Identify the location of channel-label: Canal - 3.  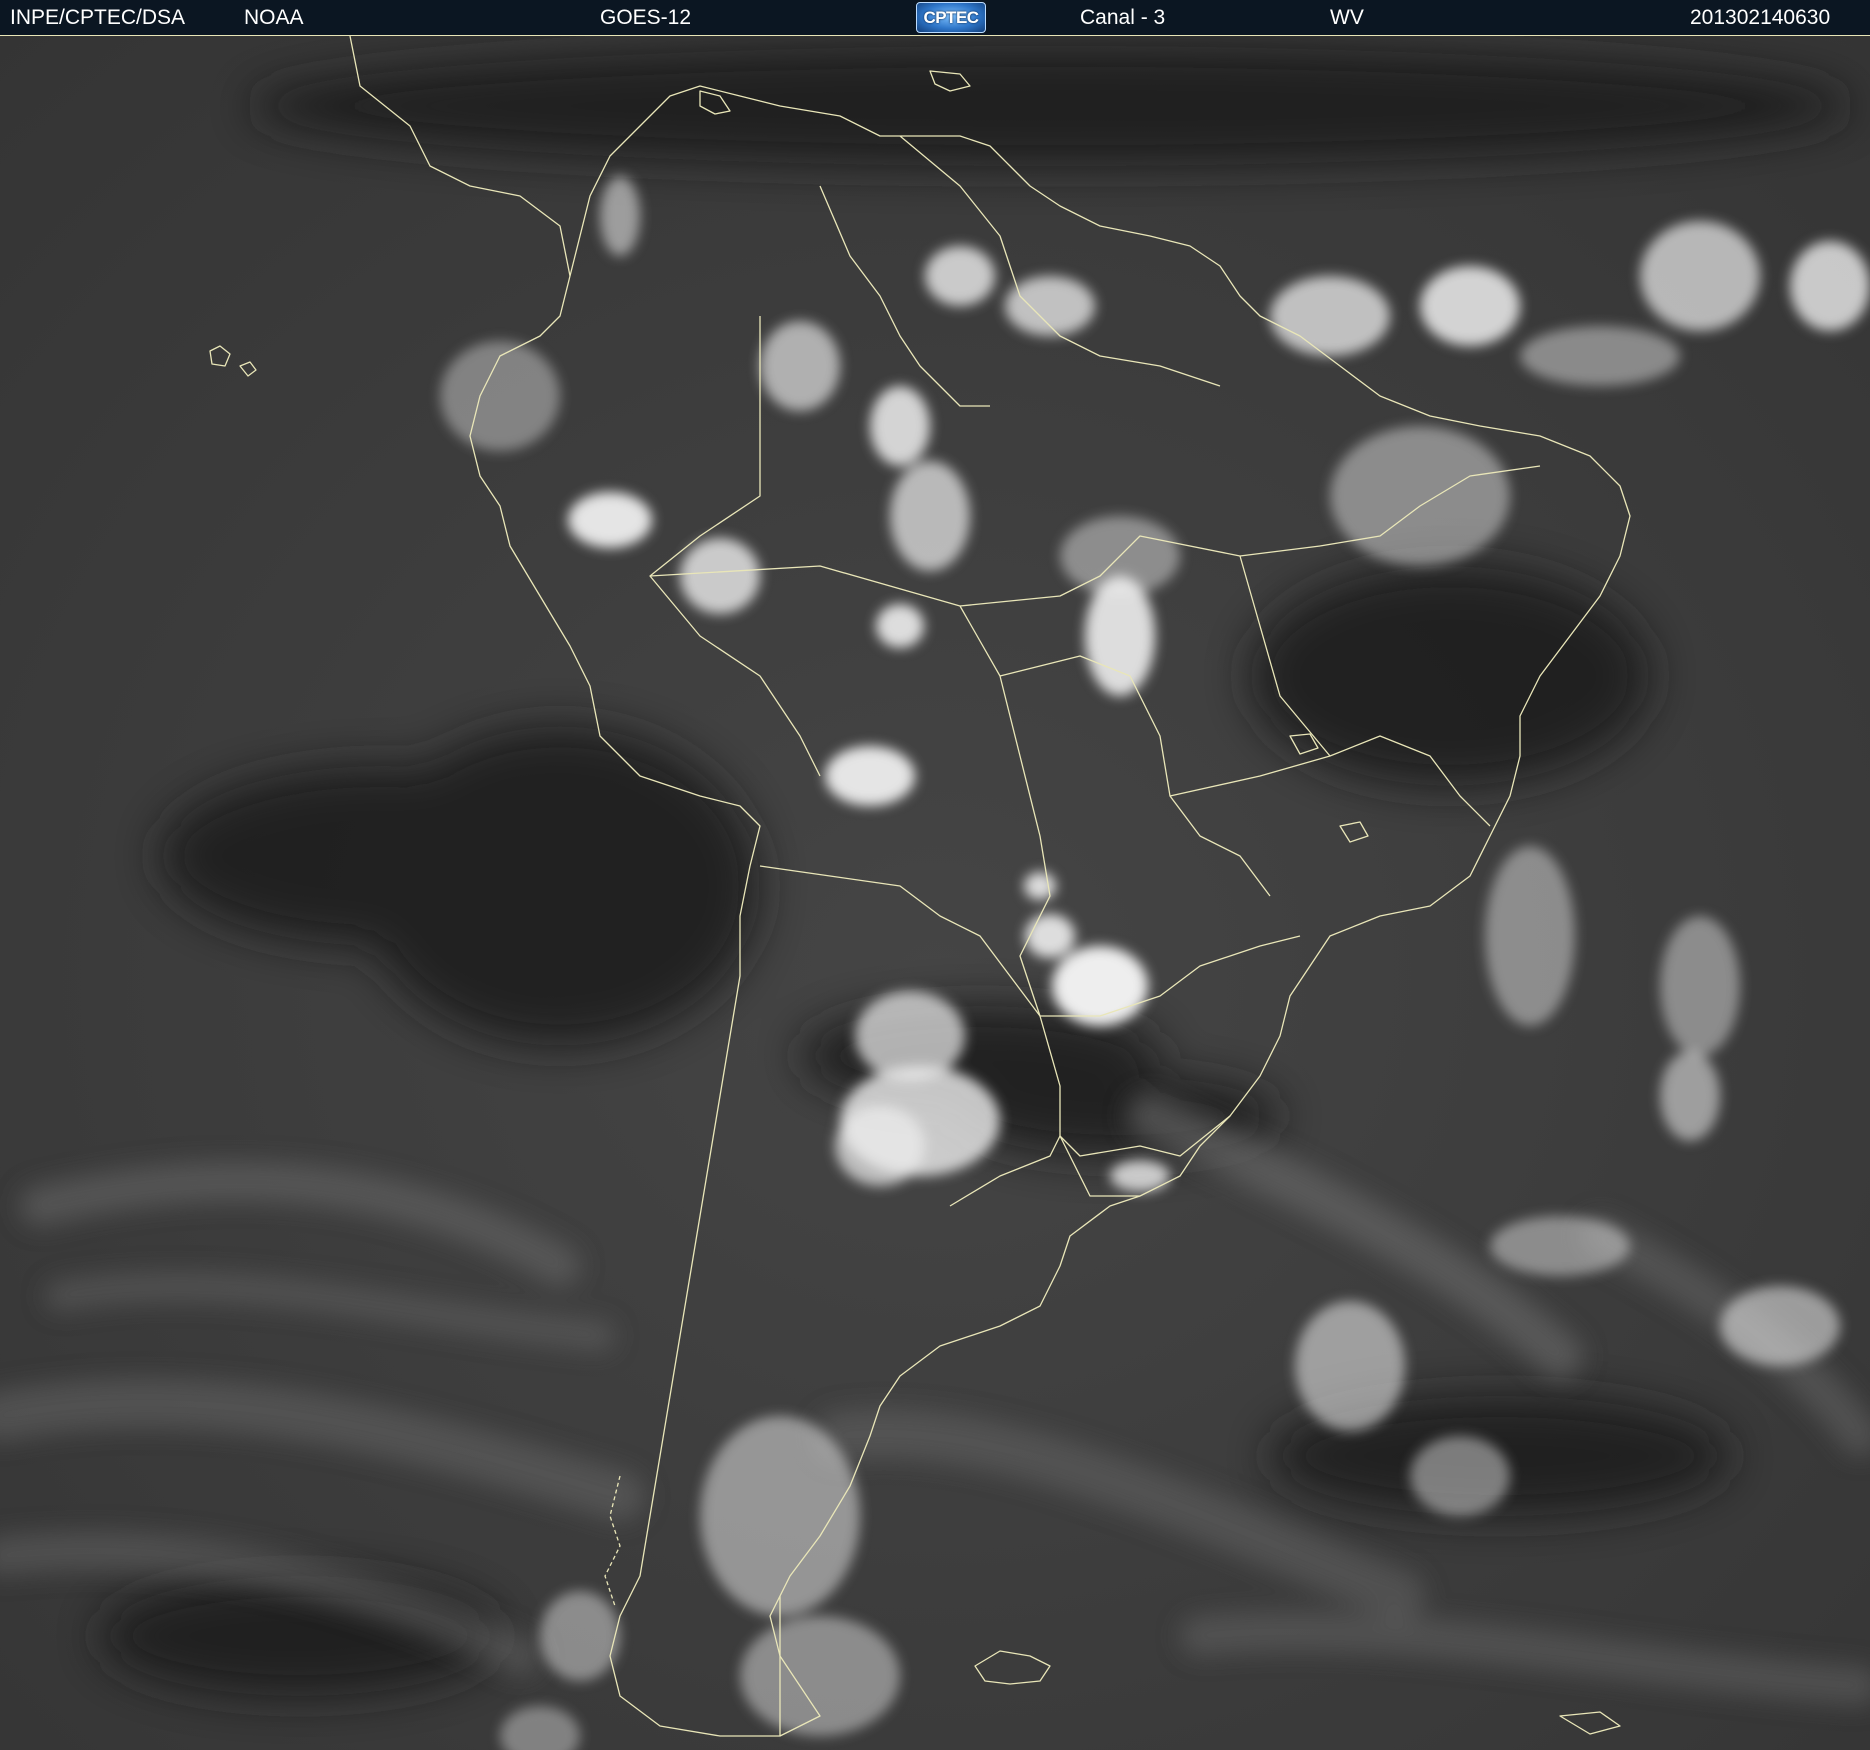
(1123, 17).